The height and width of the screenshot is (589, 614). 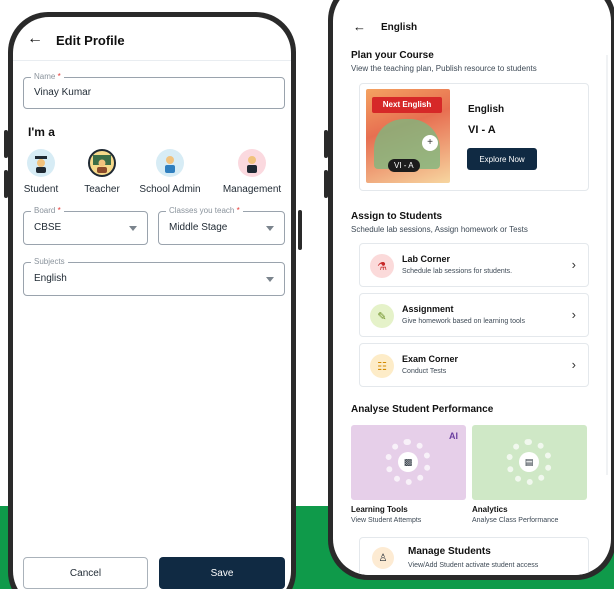 What do you see at coordinates (252, 163) in the screenshot?
I see `management-icon` at bounding box center [252, 163].